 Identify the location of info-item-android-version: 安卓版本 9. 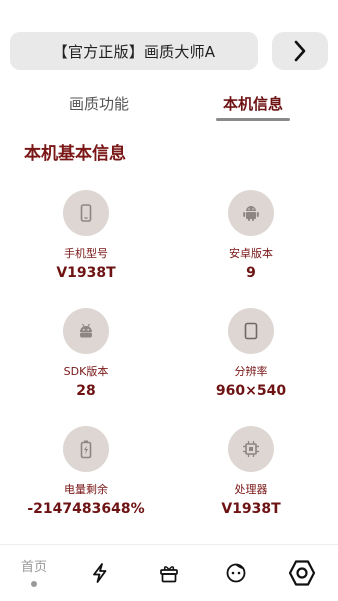
(251, 235).